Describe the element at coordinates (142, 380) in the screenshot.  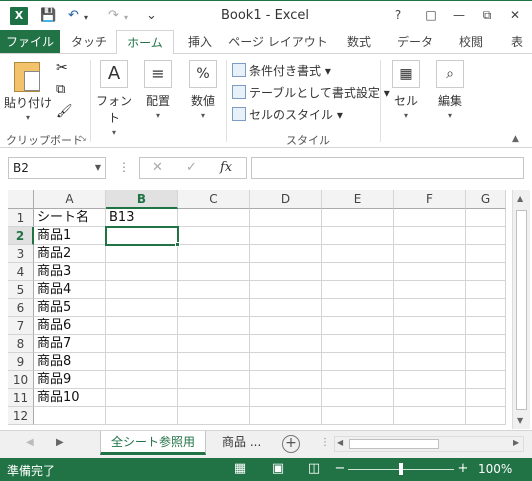
I see `cell-b10` at that location.